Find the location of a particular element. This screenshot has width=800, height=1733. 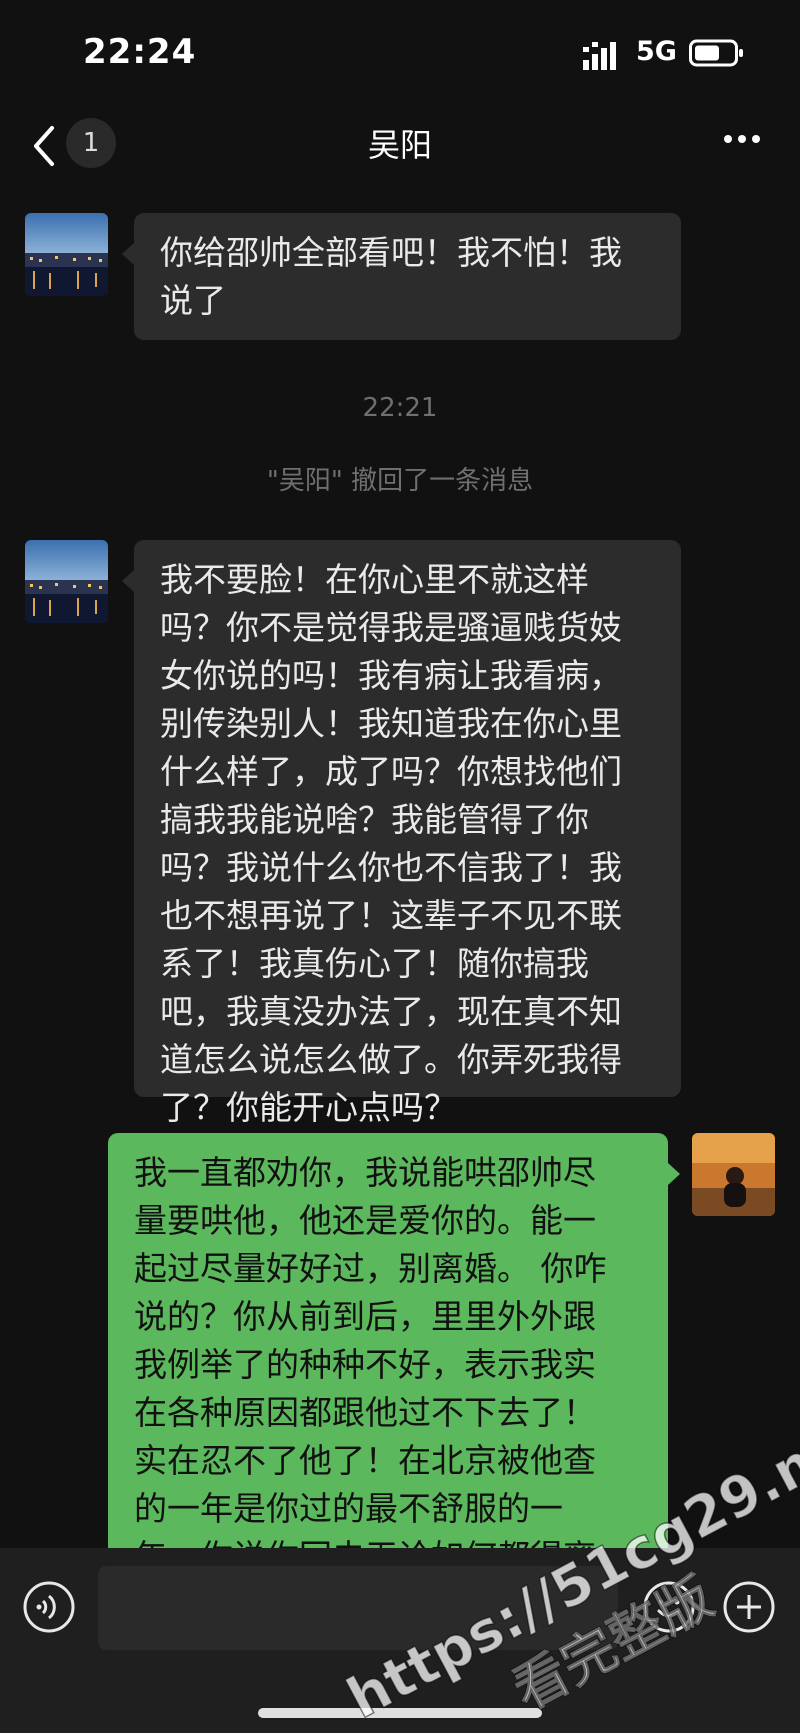

emoji-icon is located at coordinates (669, 1607).